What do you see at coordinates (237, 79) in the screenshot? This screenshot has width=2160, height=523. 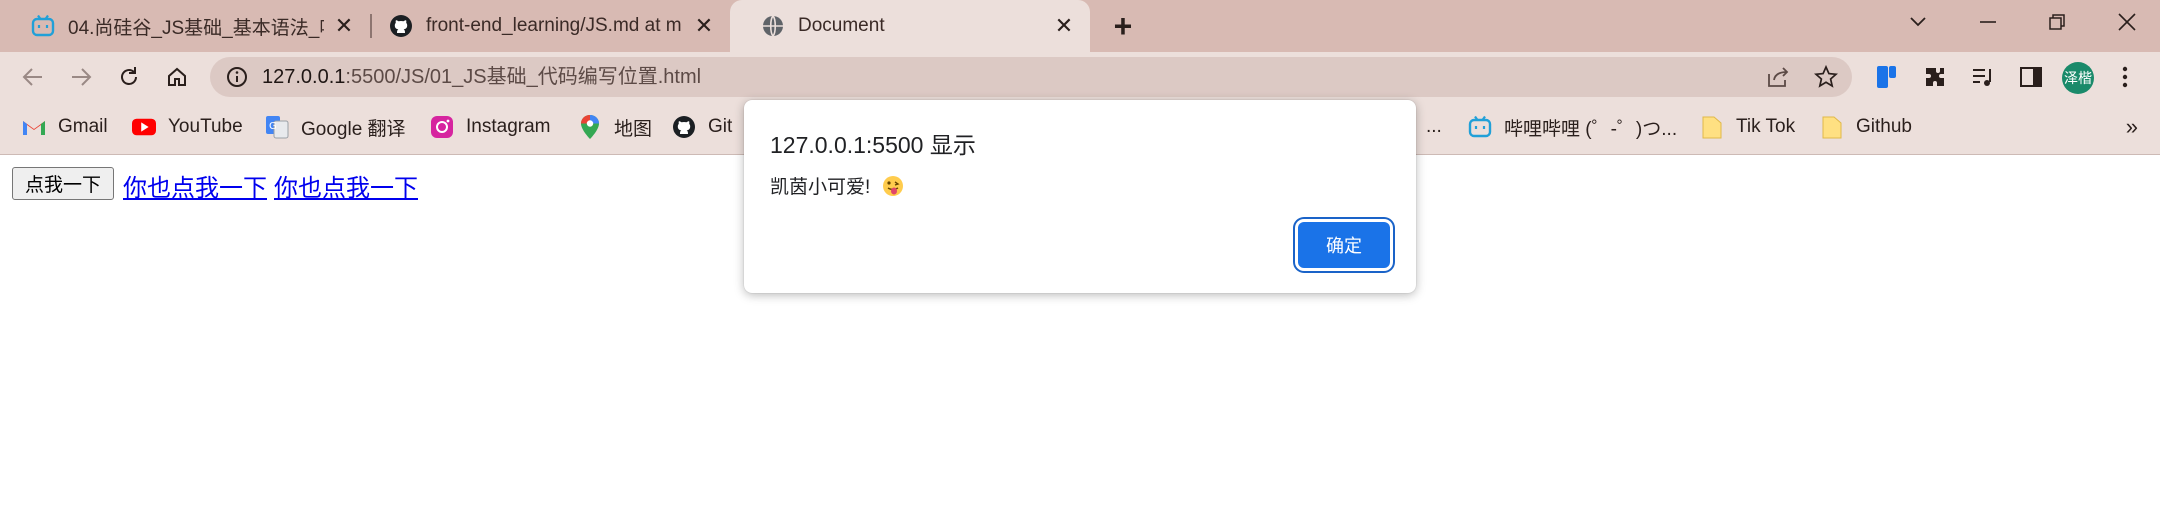 I see `site-info-icon` at bounding box center [237, 79].